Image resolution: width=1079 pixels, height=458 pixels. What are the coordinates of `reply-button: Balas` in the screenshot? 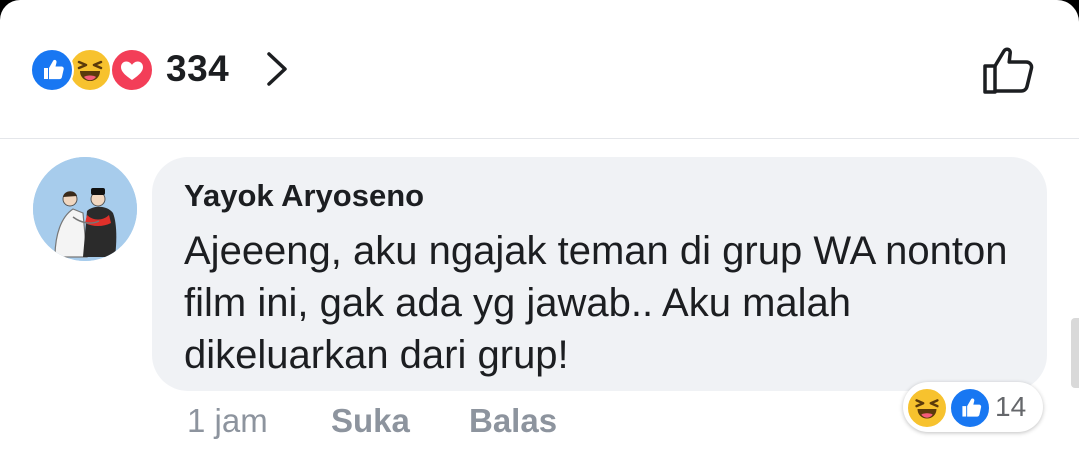 It's located at (513, 421).